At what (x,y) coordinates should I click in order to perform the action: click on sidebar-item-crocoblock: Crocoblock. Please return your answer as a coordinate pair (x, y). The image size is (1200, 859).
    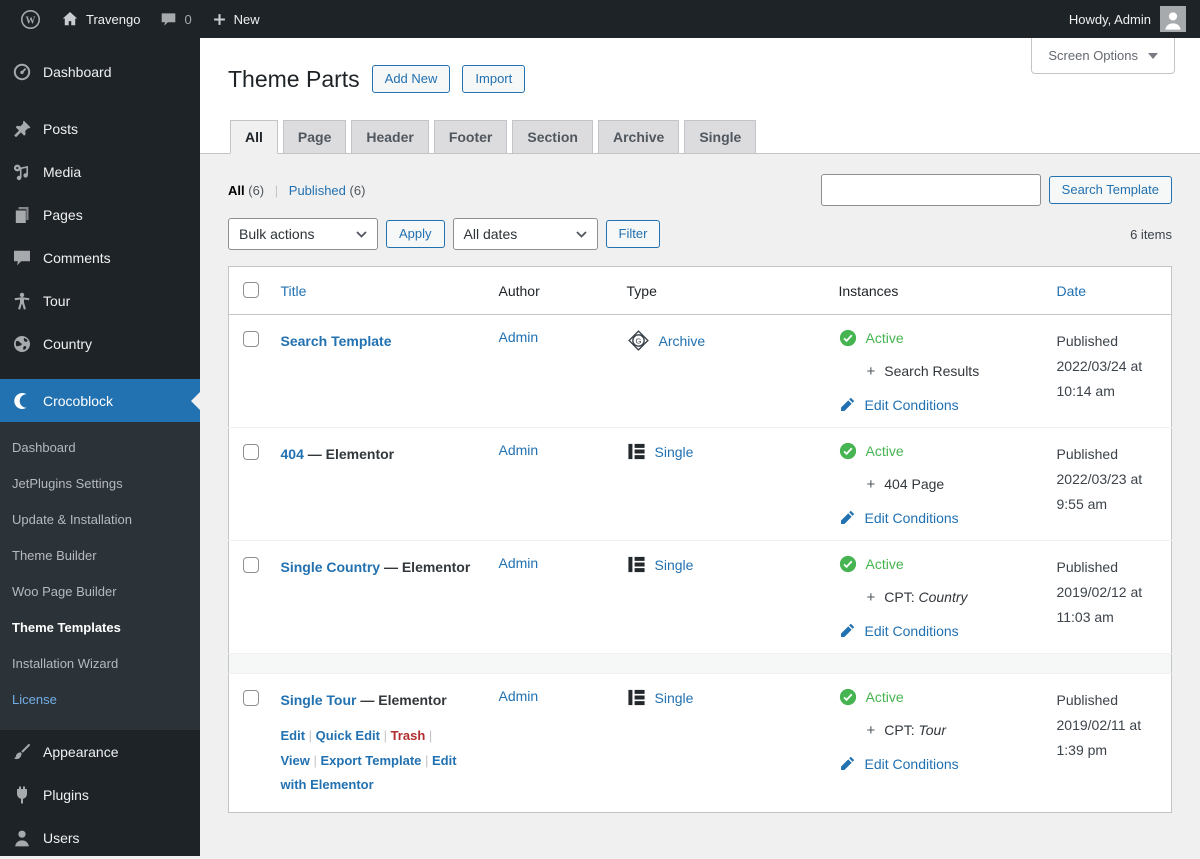
    Looking at the image, I should click on (100, 400).